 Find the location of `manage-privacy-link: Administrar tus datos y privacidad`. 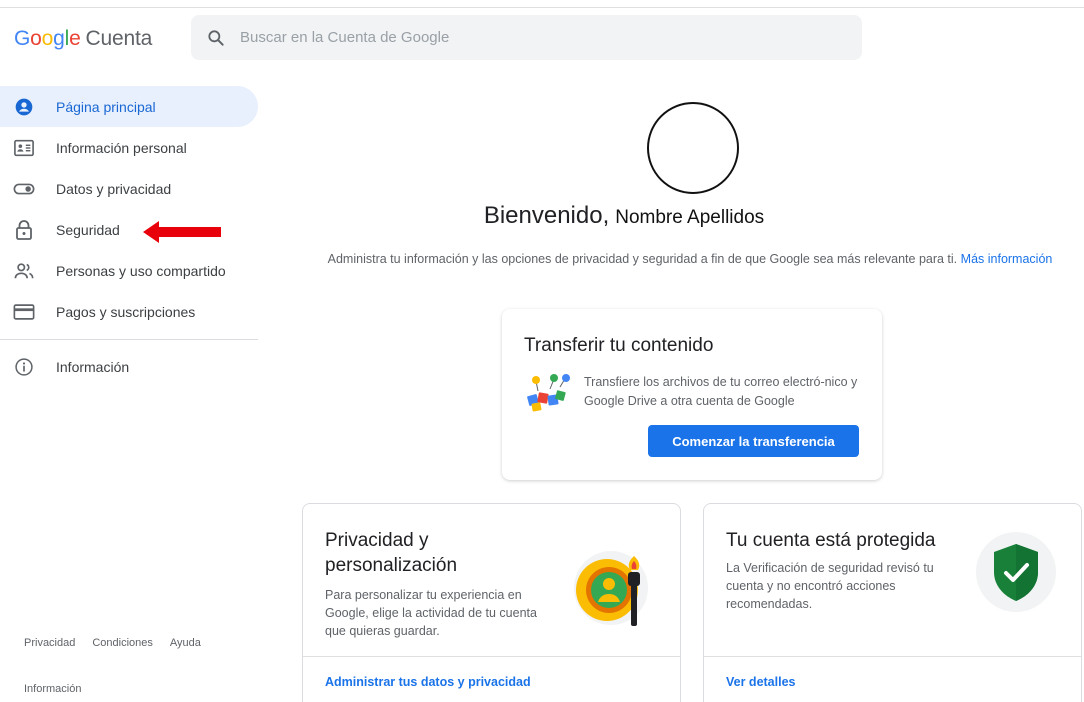

manage-privacy-link: Administrar tus datos y privacidad is located at coordinates (428, 682).